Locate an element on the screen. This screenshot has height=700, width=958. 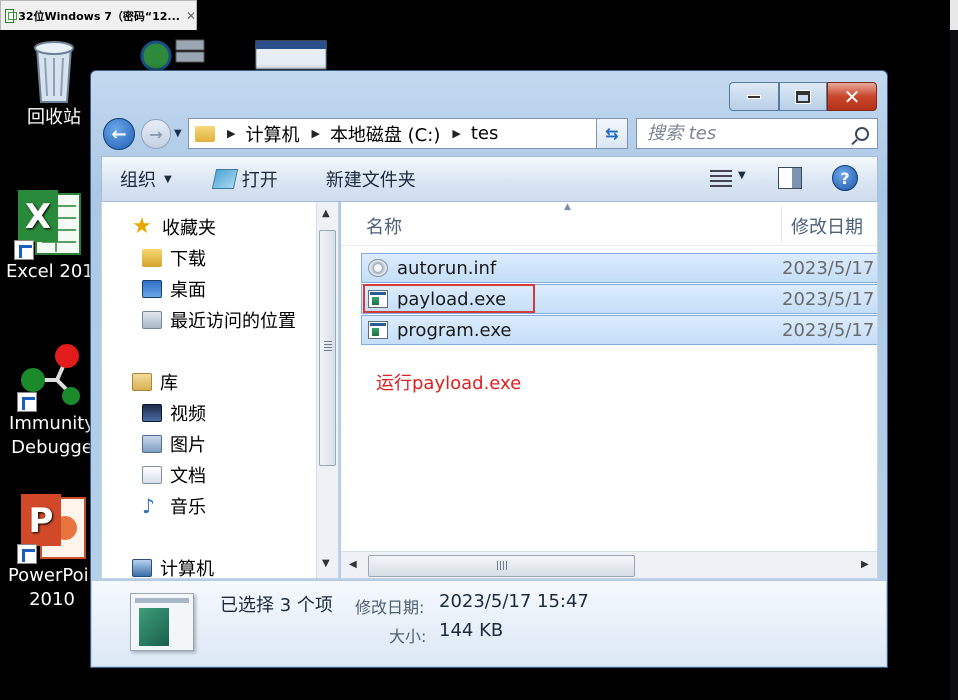
maximize-icon is located at coordinates (803, 96).